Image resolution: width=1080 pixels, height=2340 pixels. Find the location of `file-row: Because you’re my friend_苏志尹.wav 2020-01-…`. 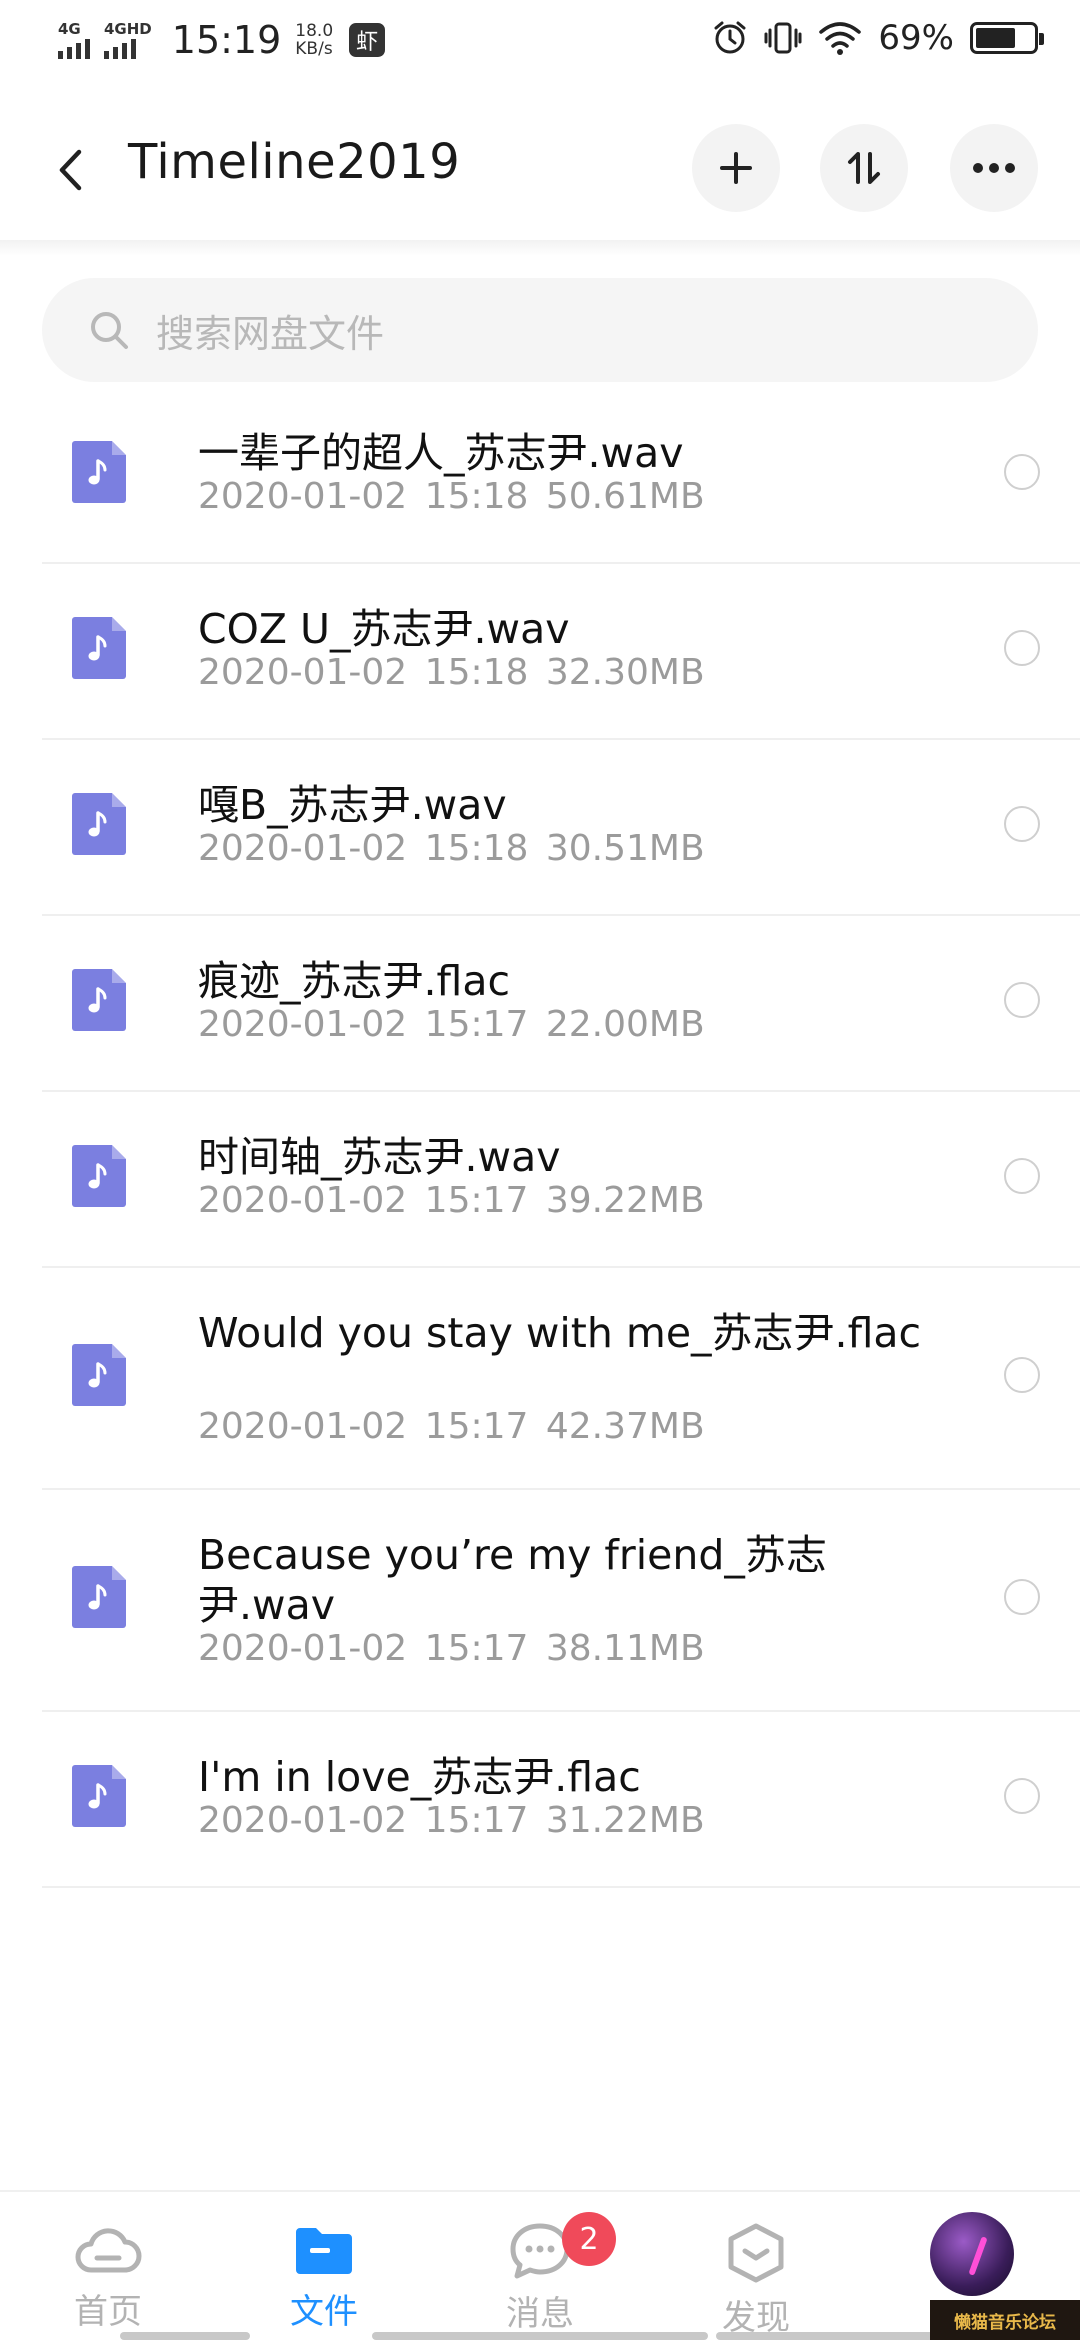

file-row: Because you’re my friend_苏志尹.wav 2020-01-… is located at coordinates (540, 1600).